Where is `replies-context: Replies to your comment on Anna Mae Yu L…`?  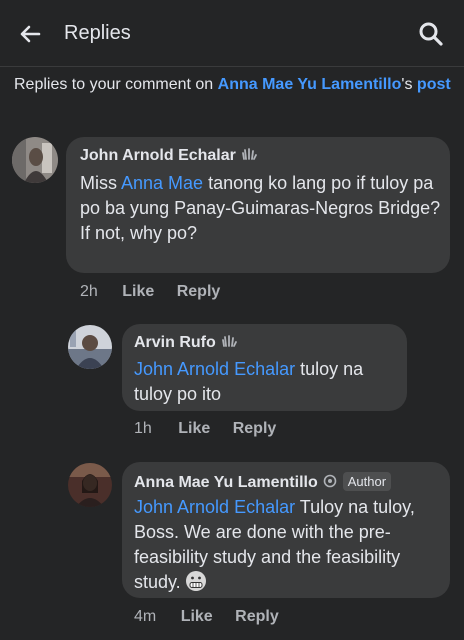
replies-context: Replies to your comment on Anna Mae Yu L… is located at coordinates (234, 84).